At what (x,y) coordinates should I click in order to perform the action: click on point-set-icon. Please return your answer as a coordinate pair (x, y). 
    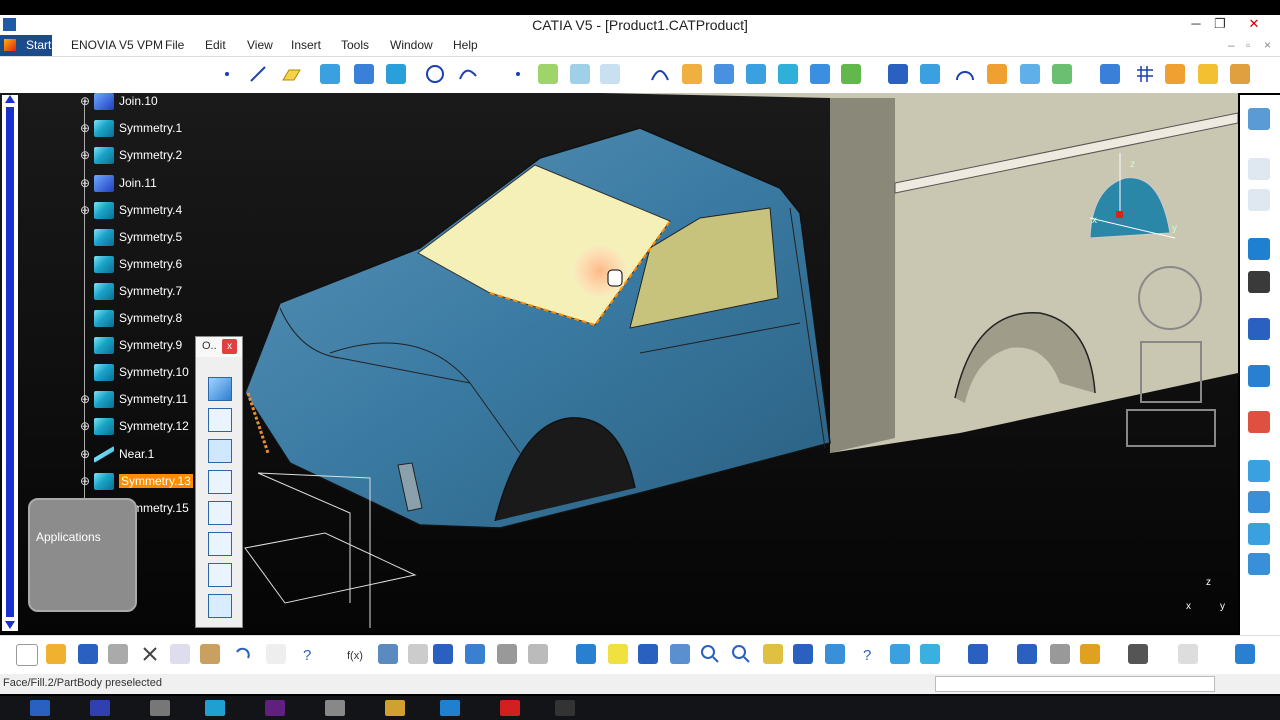
    Looking at the image, I should click on (520, 74).